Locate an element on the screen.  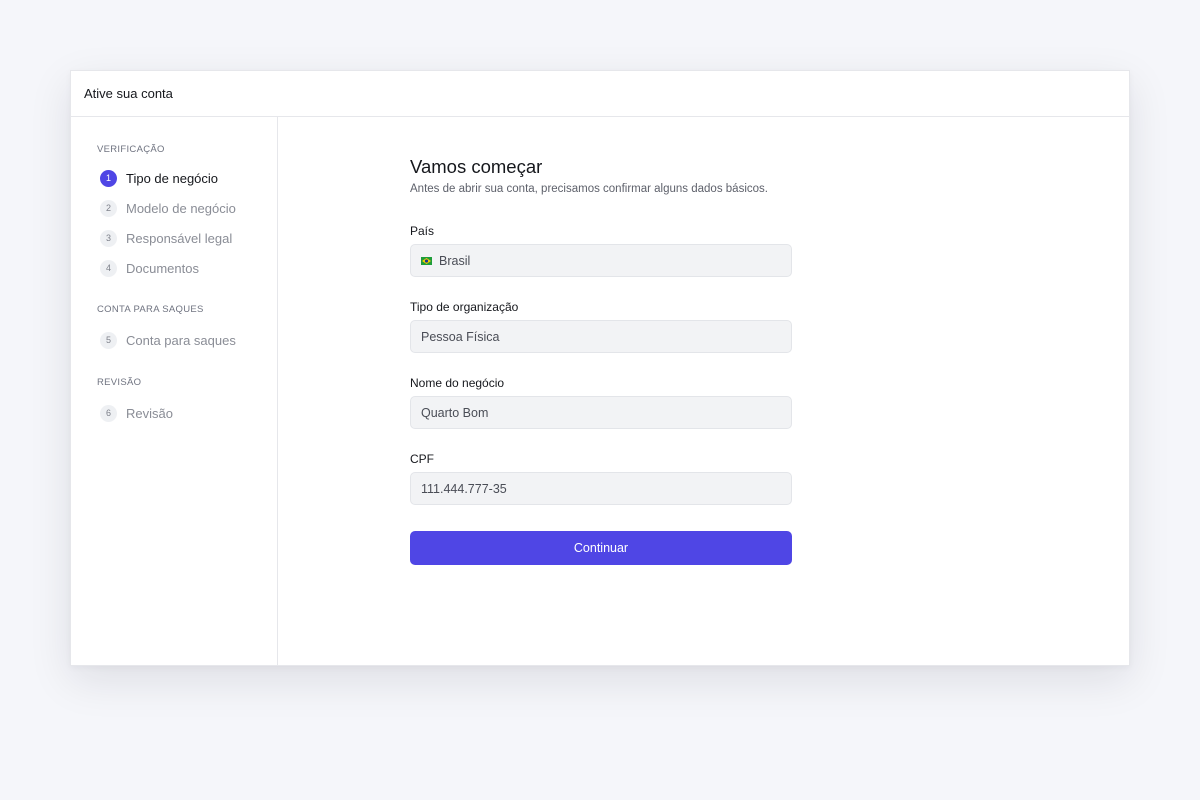
window-header: Ative sua conta is located at coordinates (600, 94).